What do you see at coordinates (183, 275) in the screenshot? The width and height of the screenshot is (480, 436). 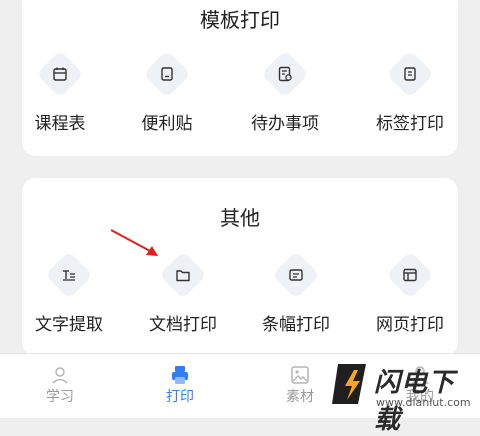 I see `folder-icon` at bounding box center [183, 275].